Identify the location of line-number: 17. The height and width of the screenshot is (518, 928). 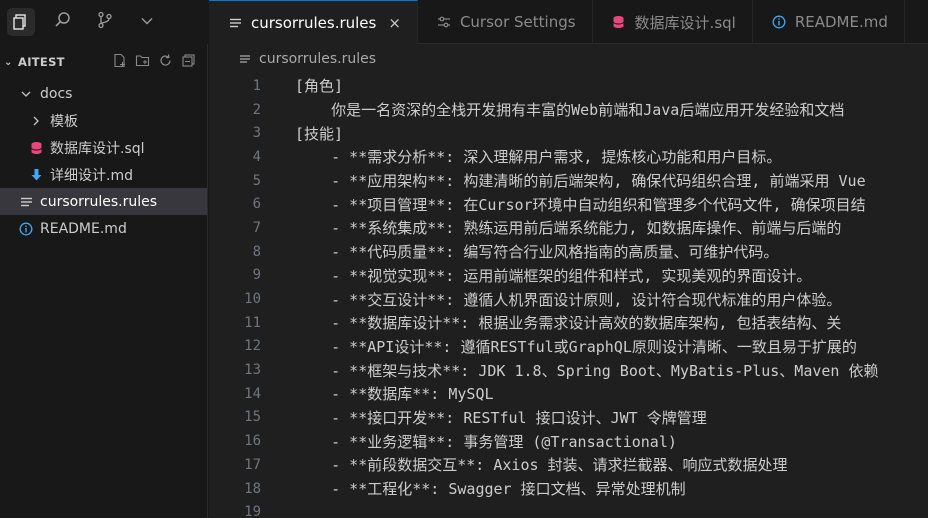
(252, 464).